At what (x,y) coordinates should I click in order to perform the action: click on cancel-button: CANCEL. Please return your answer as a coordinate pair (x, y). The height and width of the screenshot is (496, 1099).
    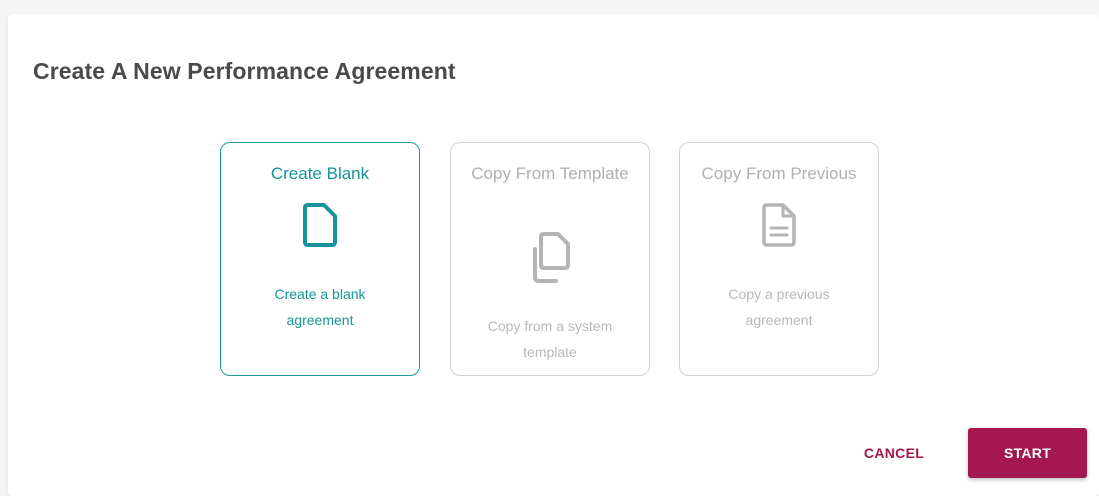
    Looking at the image, I should click on (894, 453).